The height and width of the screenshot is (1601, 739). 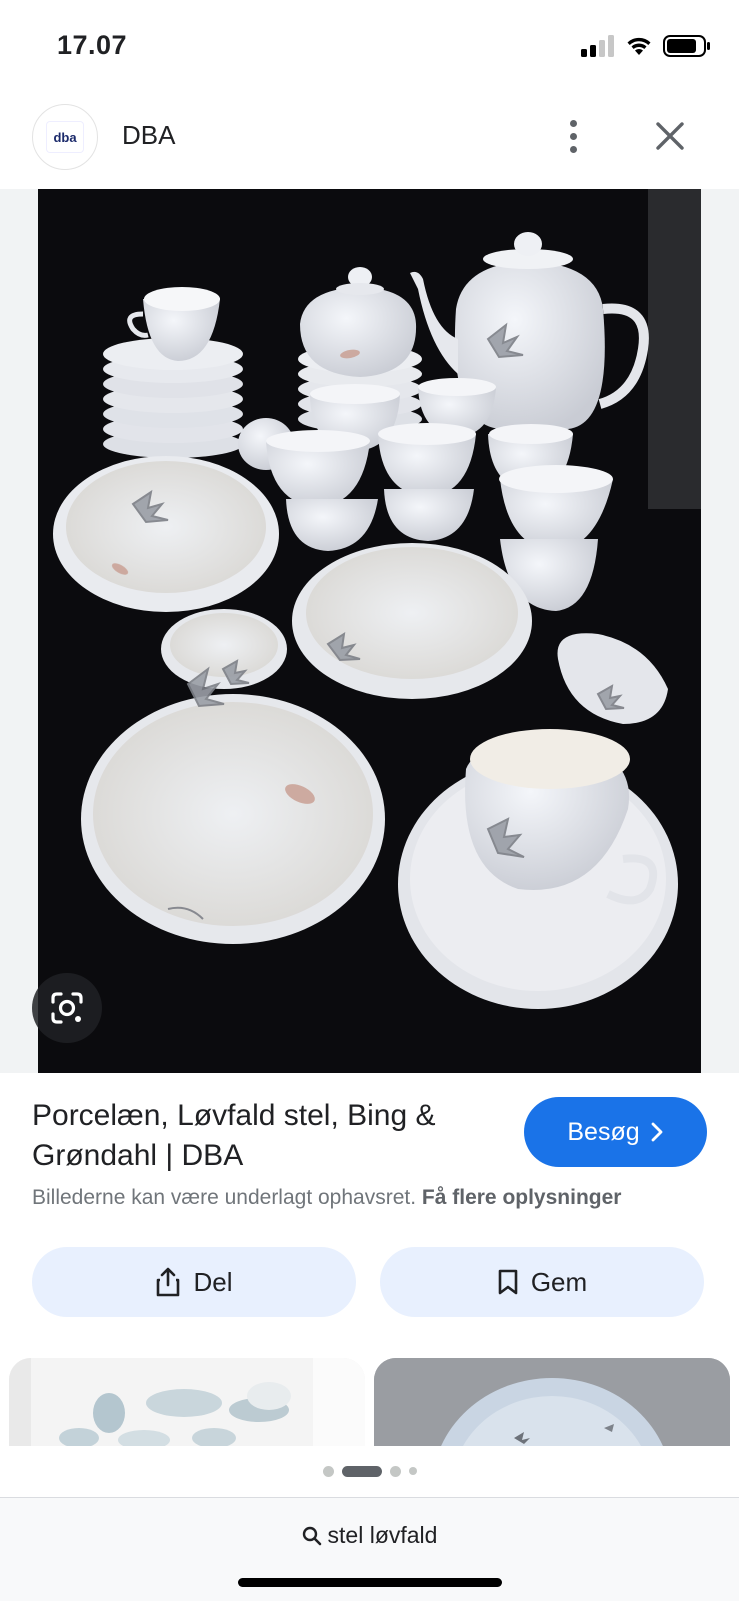 What do you see at coordinates (508, 1282) in the screenshot?
I see `bookmark-icon` at bounding box center [508, 1282].